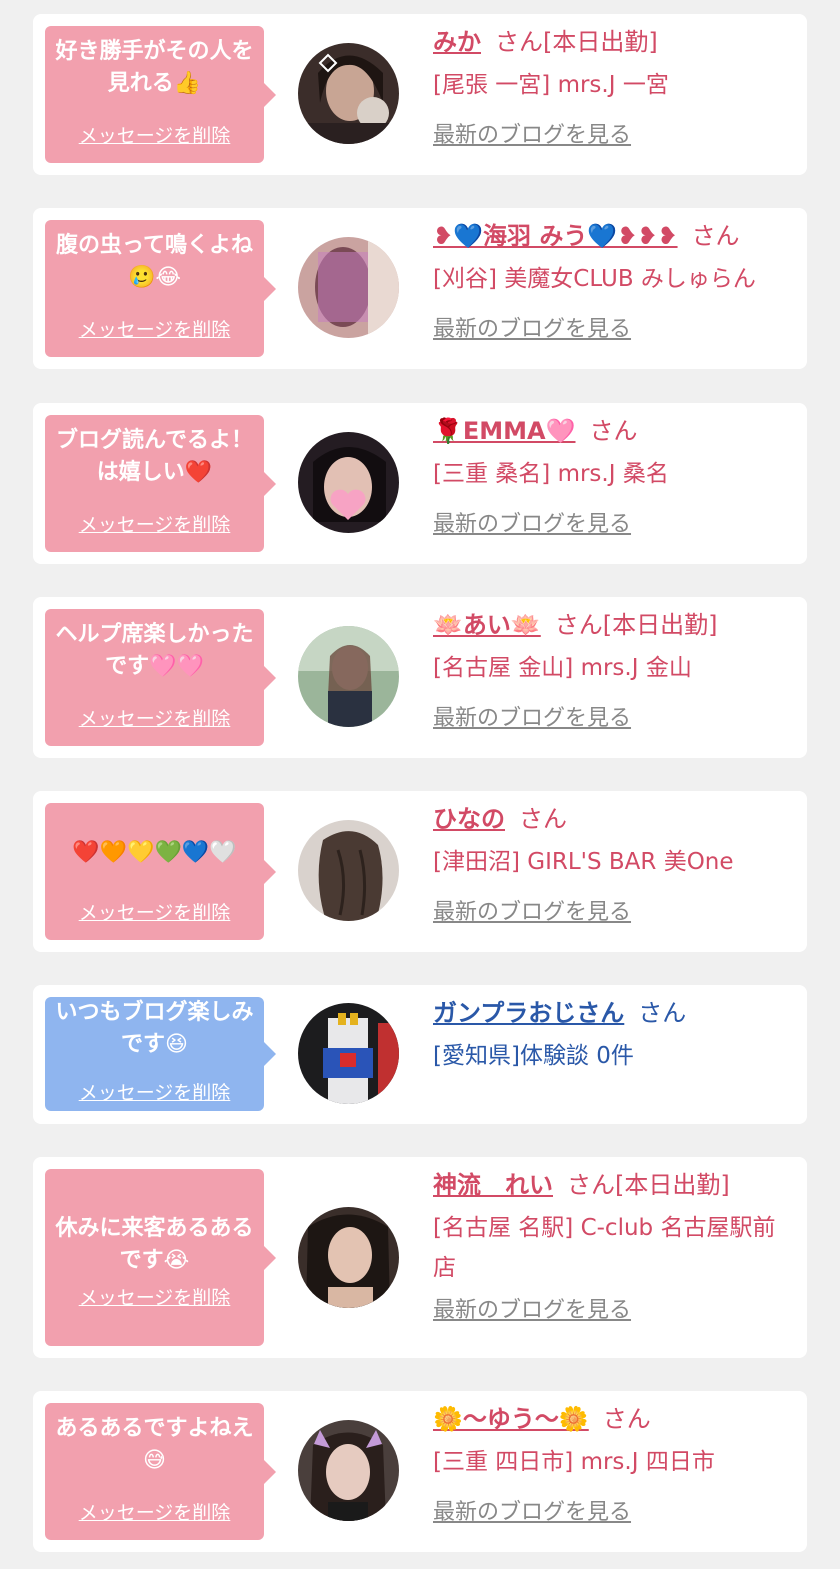  Describe the element at coordinates (469, 819) in the screenshot. I see `girl-name-link: ひなの` at that location.